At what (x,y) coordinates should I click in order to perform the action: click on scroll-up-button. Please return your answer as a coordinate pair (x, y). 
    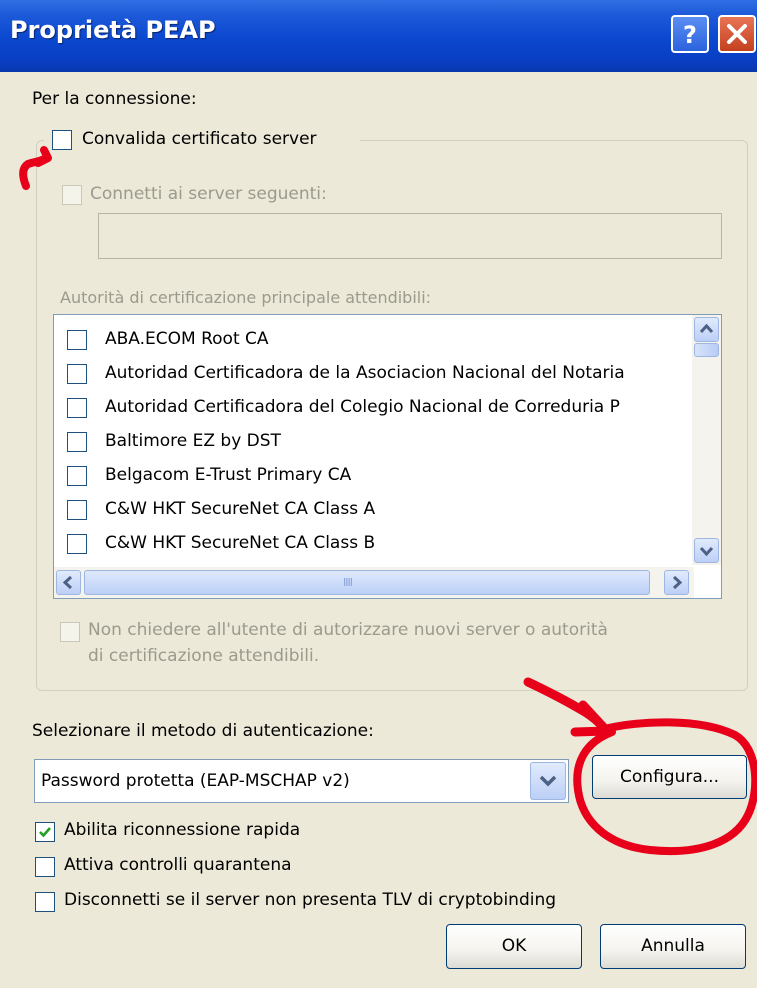
    Looking at the image, I should click on (706, 329).